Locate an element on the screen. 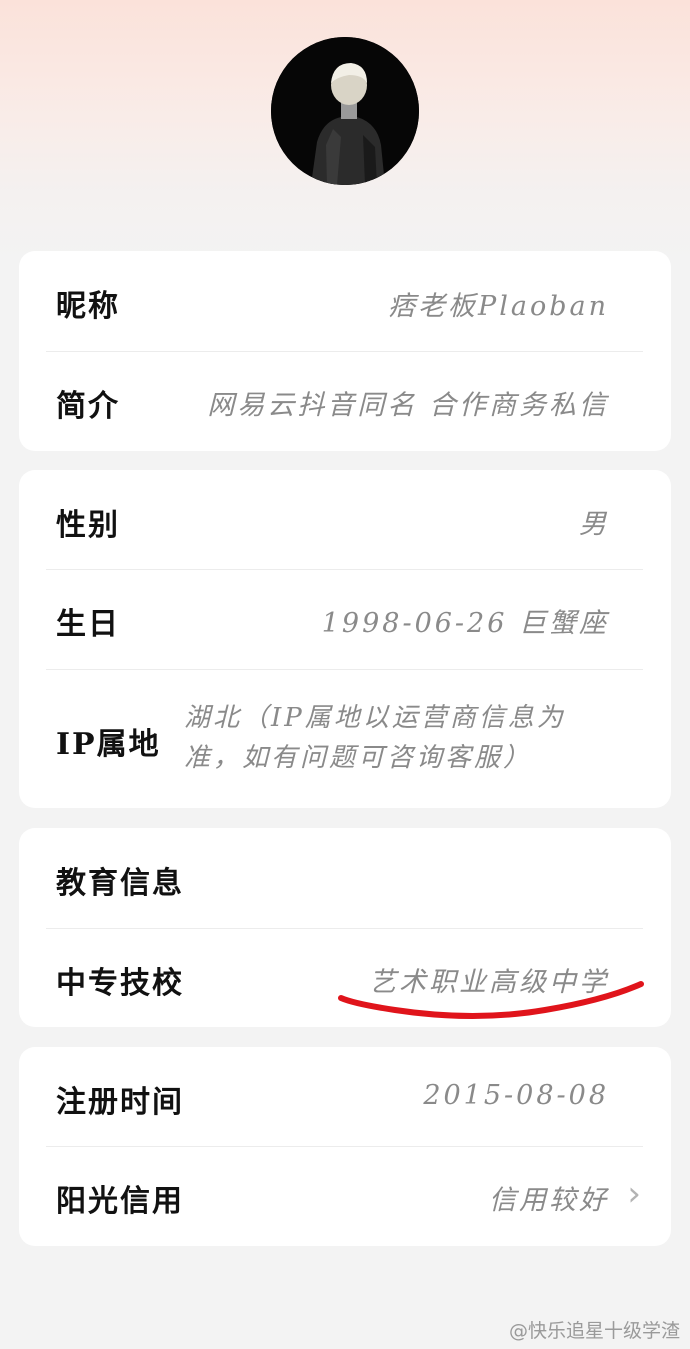  birthday-row: 生日 1998-06-26 巨蟹座 is located at coordinates (345, 619).